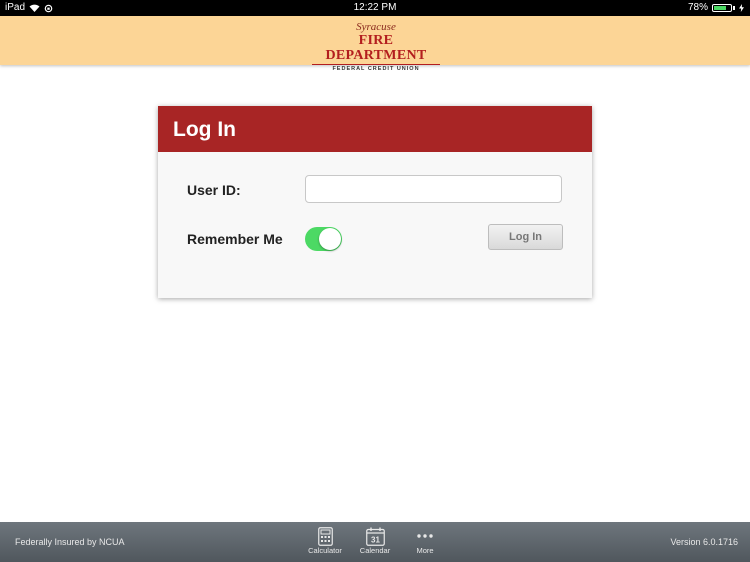 This screenshot has height=562, width=750. I want to click on status-bar: iPad 12:22 PM 78%, so click(375, 8).